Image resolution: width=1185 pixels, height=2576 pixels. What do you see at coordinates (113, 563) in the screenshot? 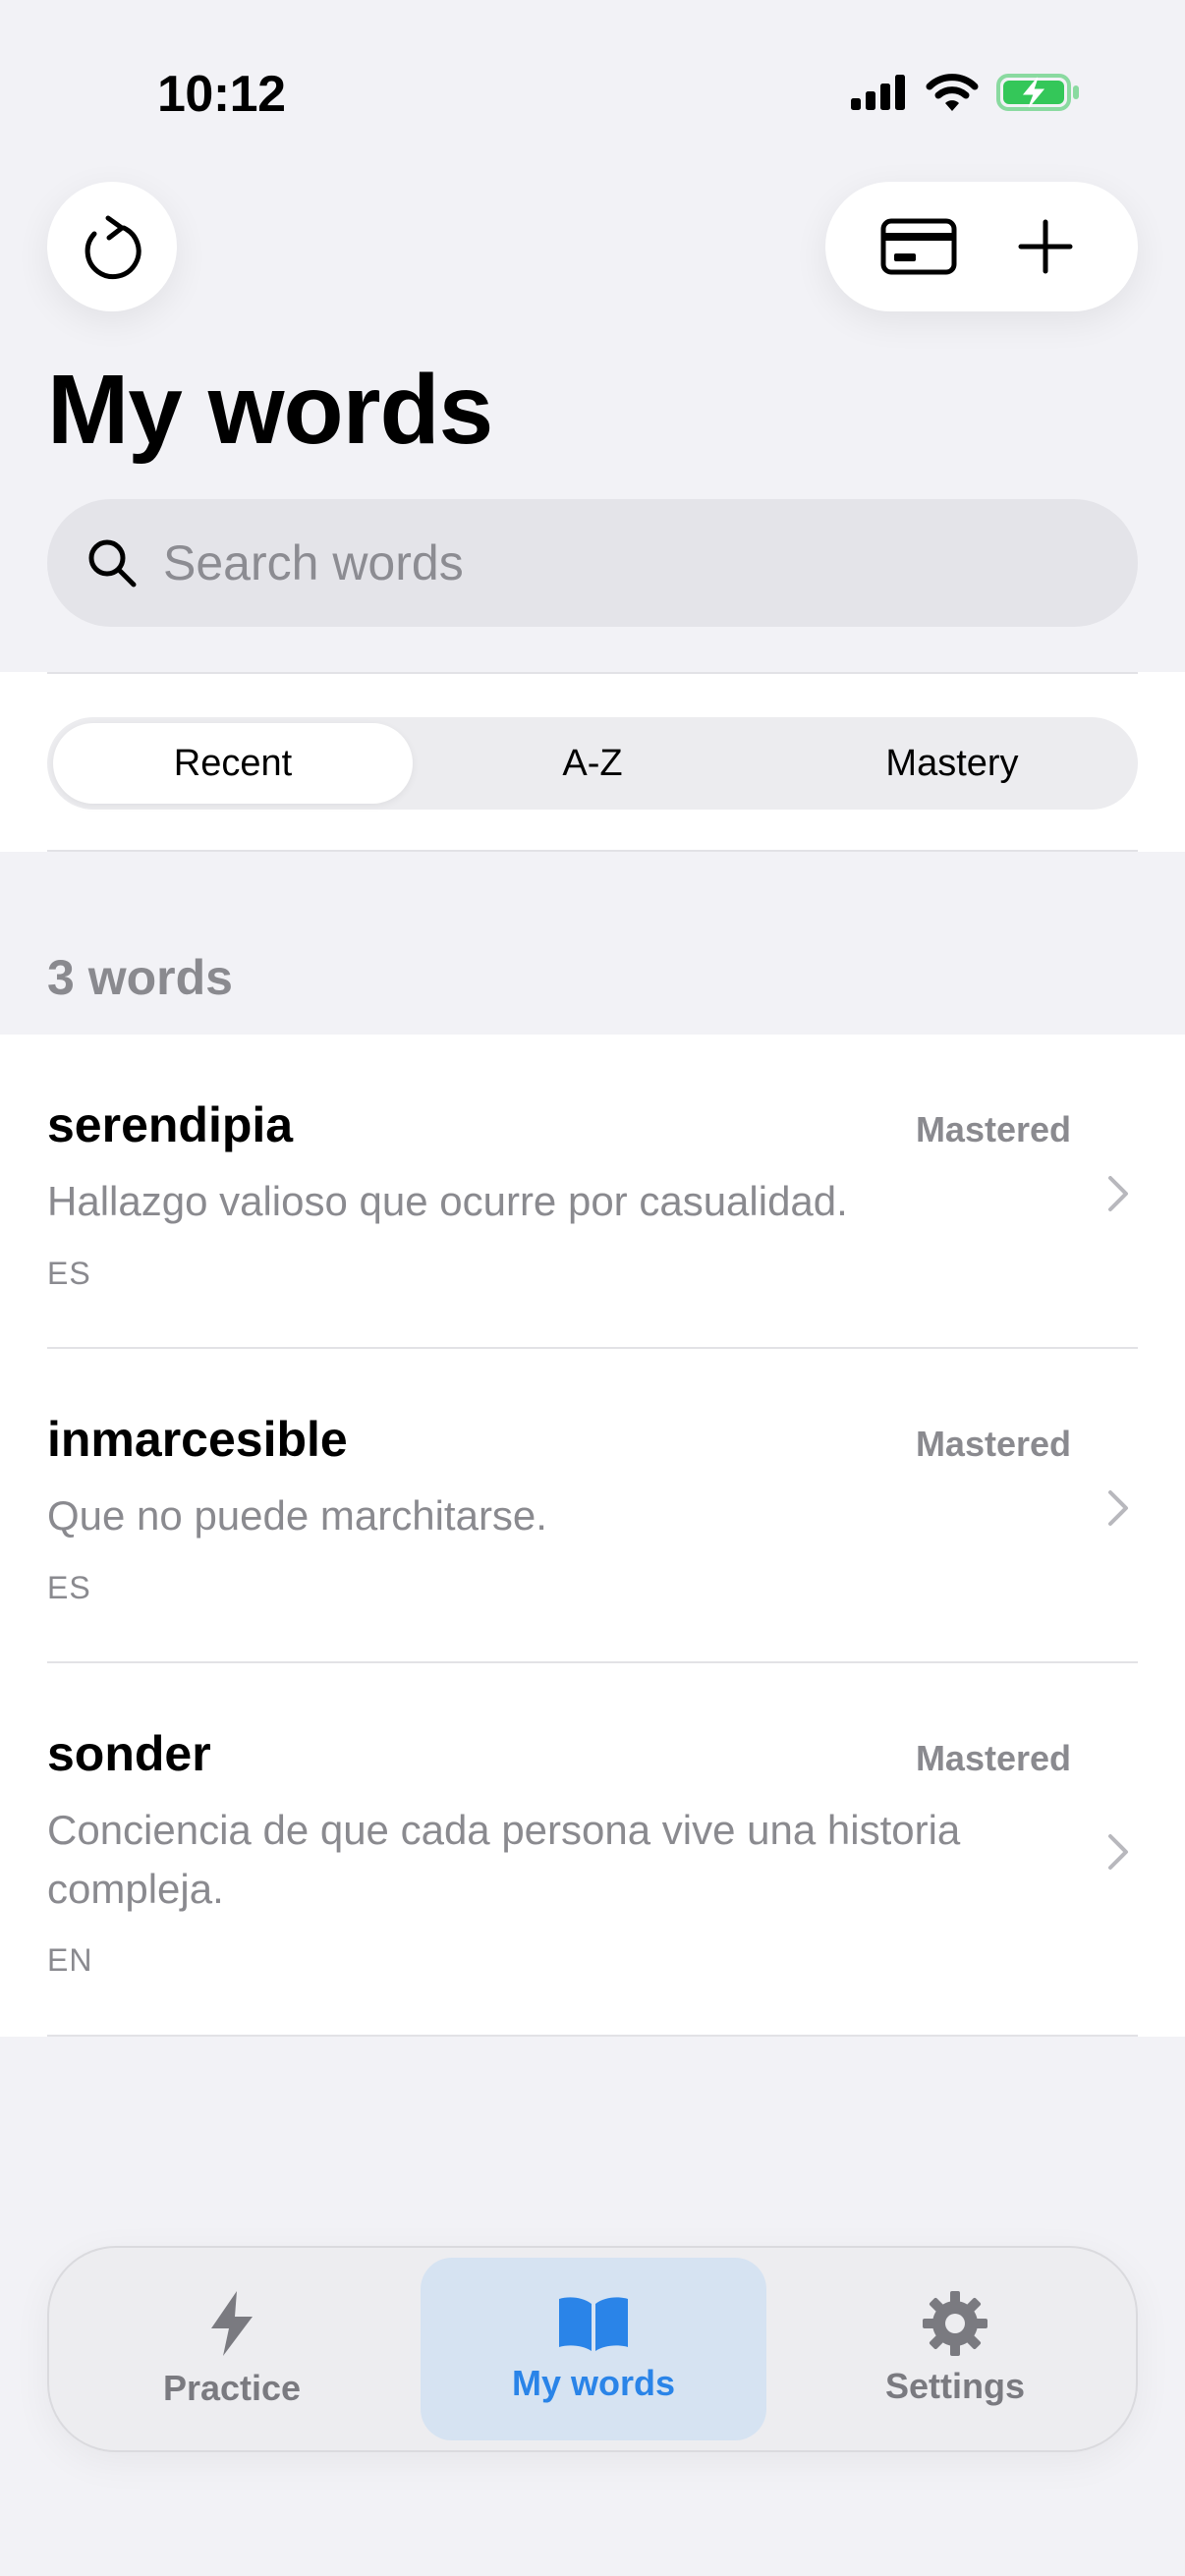
I see `search-icon` at bounding box center [113, 563].